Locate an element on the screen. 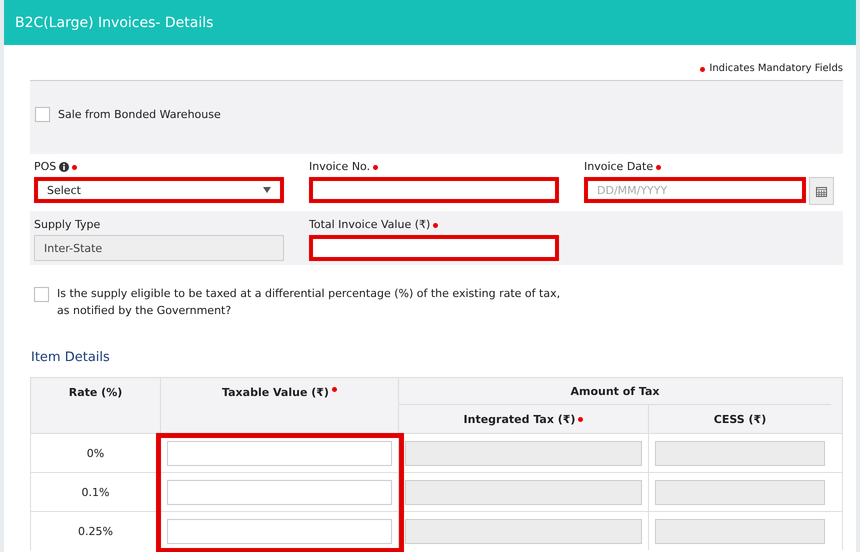 The width and height of the screenshot is (860, 552). pos-select: Select is located at coordinates (159, 190).